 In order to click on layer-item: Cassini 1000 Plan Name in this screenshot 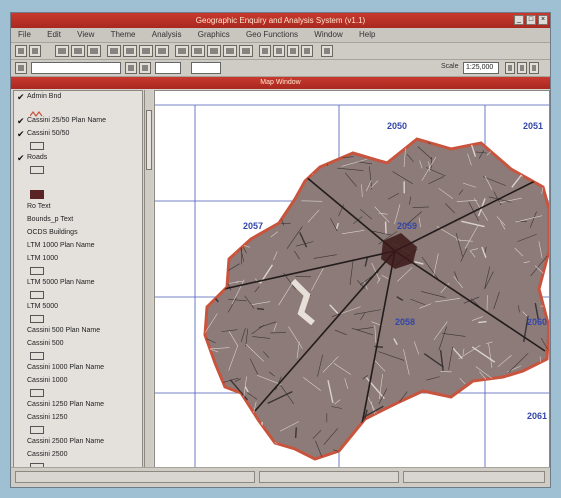, I will do `click(78, 368)`.